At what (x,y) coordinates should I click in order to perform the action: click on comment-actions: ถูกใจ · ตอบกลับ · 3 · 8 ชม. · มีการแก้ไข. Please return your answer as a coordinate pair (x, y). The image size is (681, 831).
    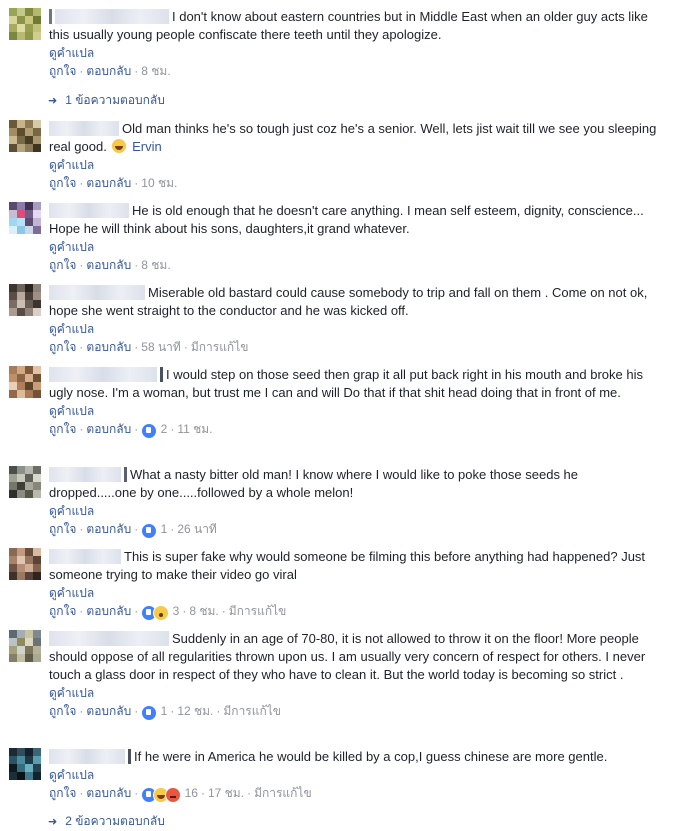
    Looking at the image, I should click on (355, 611).